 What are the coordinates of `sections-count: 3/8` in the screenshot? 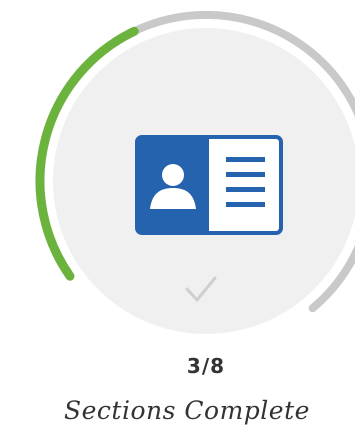 It's located at (206, 366).